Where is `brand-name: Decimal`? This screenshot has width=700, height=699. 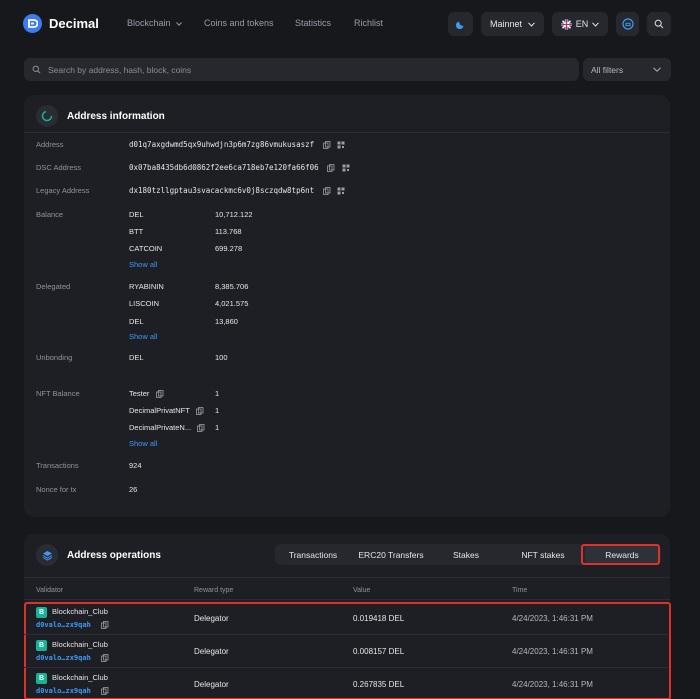 brand-name: Decimal is located at coordinates (74, 23).